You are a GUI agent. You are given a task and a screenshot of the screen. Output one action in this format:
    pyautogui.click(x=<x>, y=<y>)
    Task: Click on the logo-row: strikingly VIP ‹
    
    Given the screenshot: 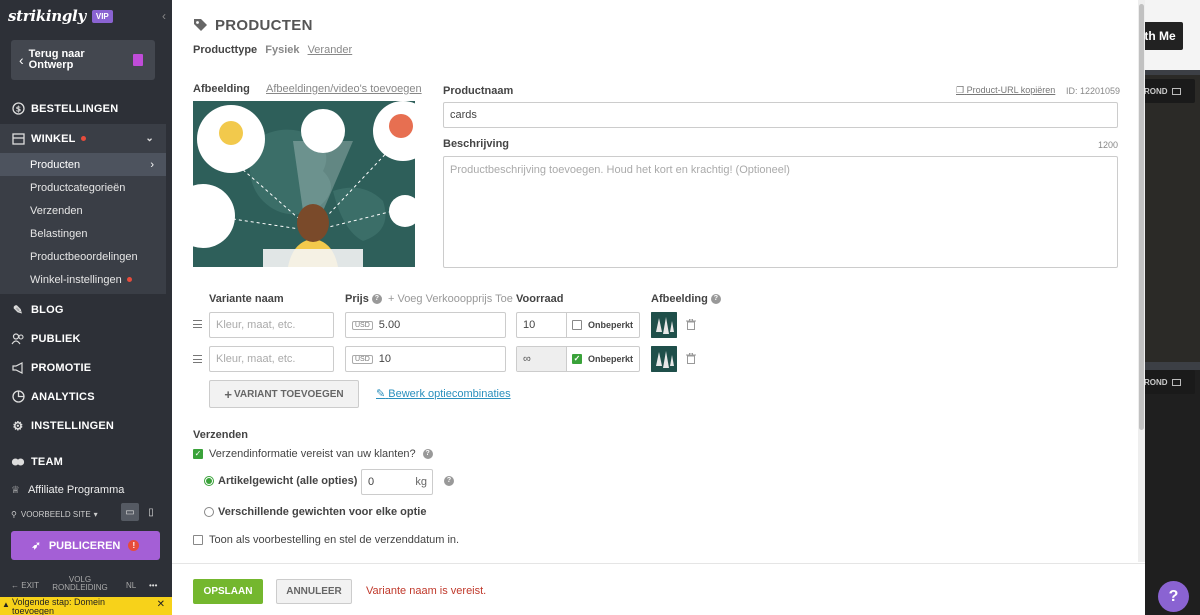 What is the action you would take?
    pyautogui.click(x=86, y=16)
    